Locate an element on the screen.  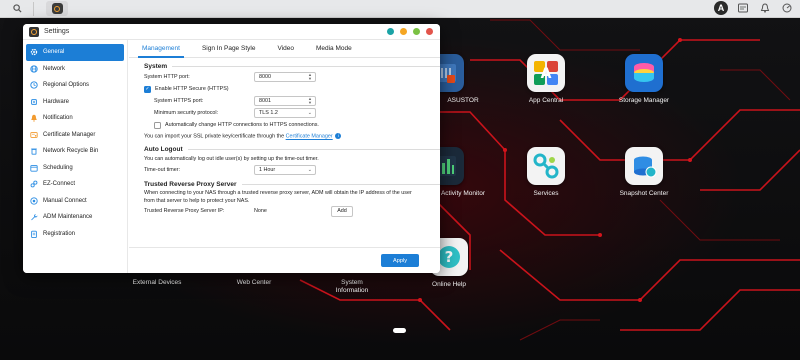
timeout-timer-select: 1 Hour ⌄ is located at coordinates (285, 170).